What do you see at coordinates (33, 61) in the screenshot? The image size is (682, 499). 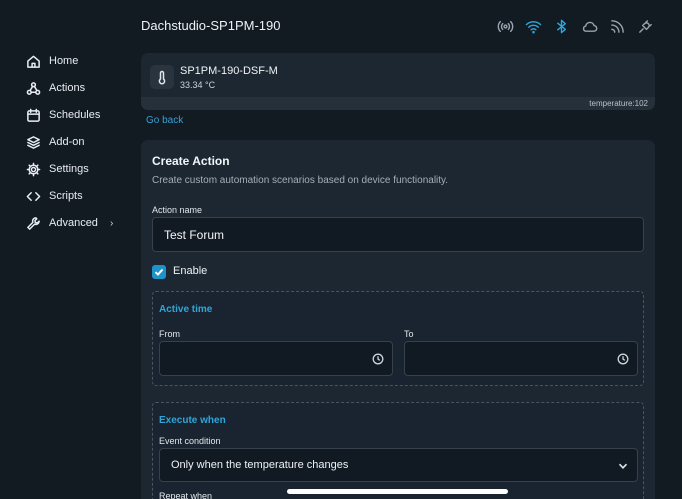 I see `home-icon` at bounding box center [33, 61].